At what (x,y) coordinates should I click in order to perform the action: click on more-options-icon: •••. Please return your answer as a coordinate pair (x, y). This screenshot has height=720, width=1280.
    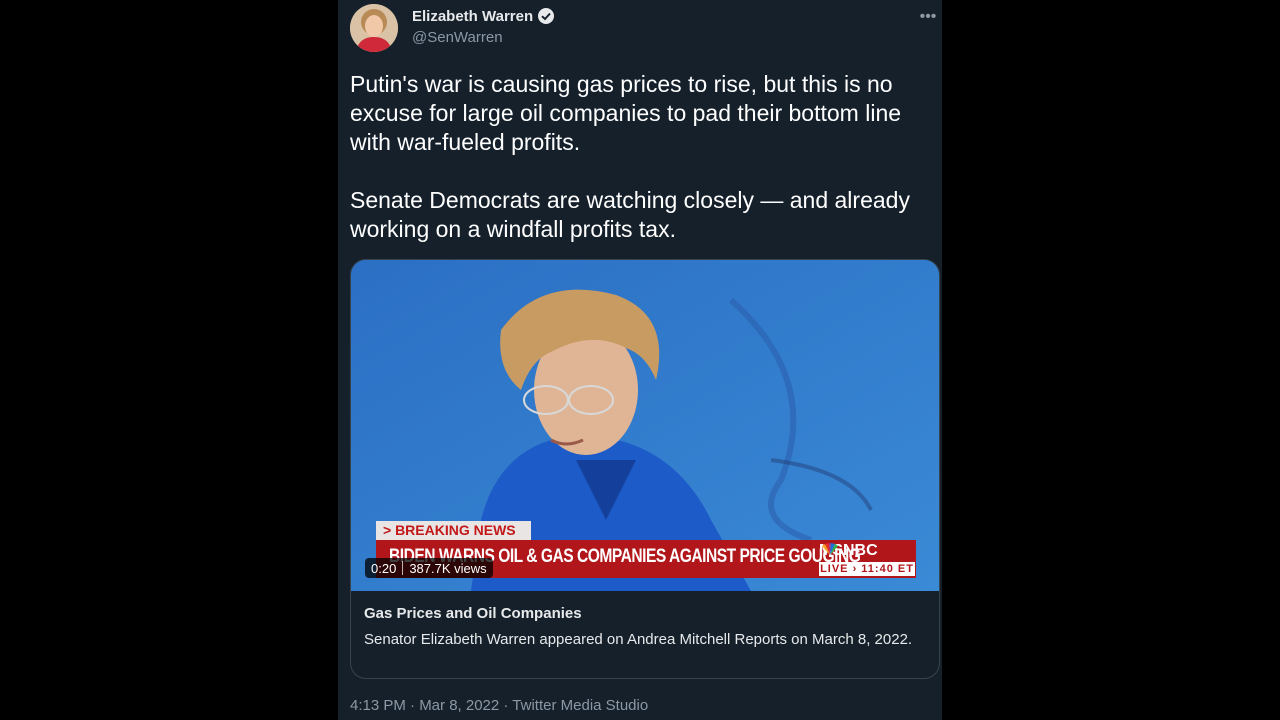
    Looking at the image, I should click on (928, 16).